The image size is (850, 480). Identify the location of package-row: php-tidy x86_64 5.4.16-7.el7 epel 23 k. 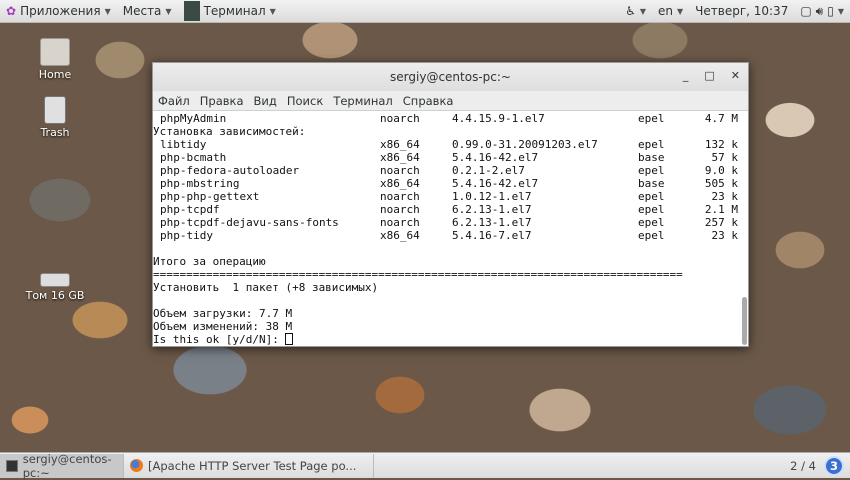
(450, 235).